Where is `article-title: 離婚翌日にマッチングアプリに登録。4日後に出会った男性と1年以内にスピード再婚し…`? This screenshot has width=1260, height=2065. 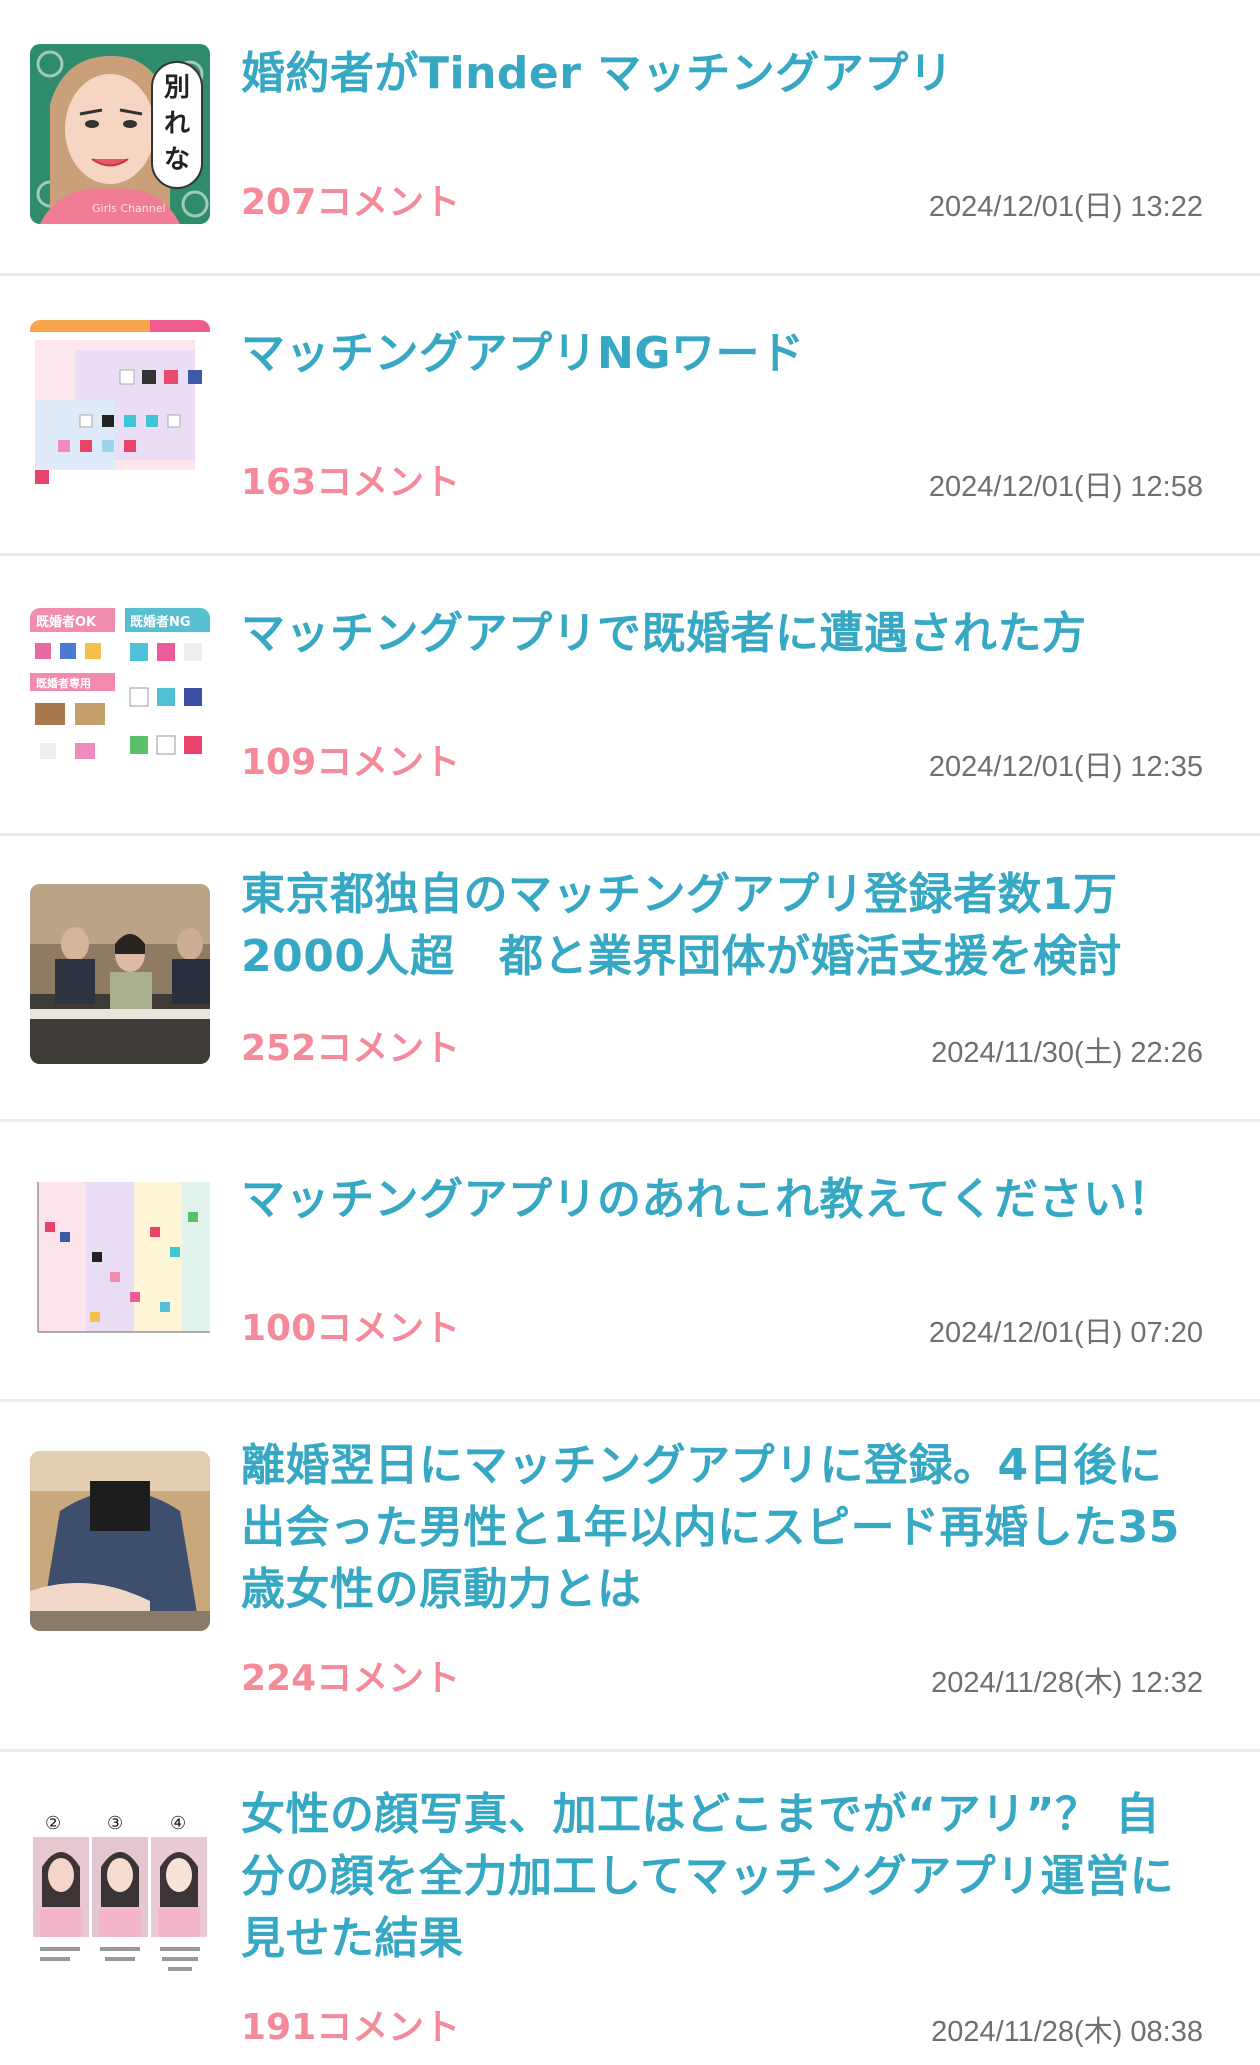
article-title: 離婚翌日にマッチングアプリに登録。4日後に出会った男性と1年以内にスピード再婚し… is located at coordinates (721, 1528).